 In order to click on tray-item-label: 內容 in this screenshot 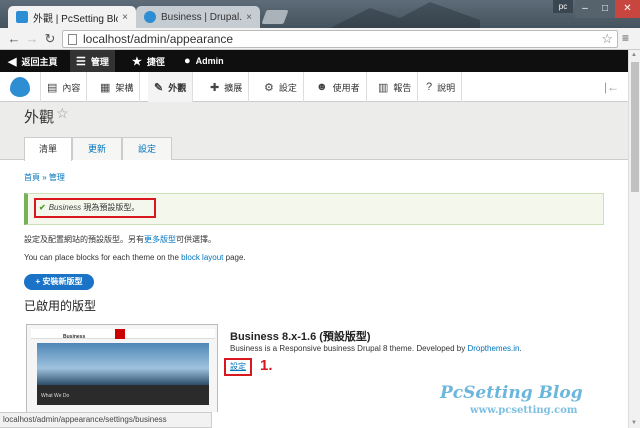, I will do `click(71, 87)`.